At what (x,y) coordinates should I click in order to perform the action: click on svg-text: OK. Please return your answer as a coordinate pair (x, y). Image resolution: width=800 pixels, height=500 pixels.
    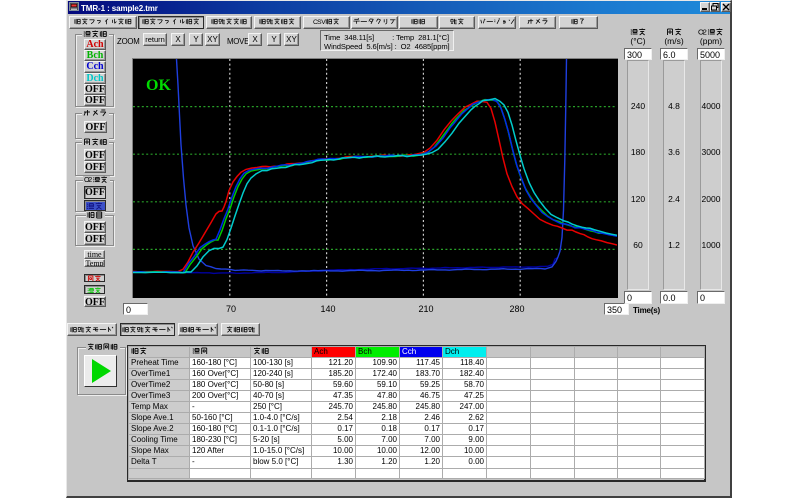
    Looking at the image, I should click on (158, 85).